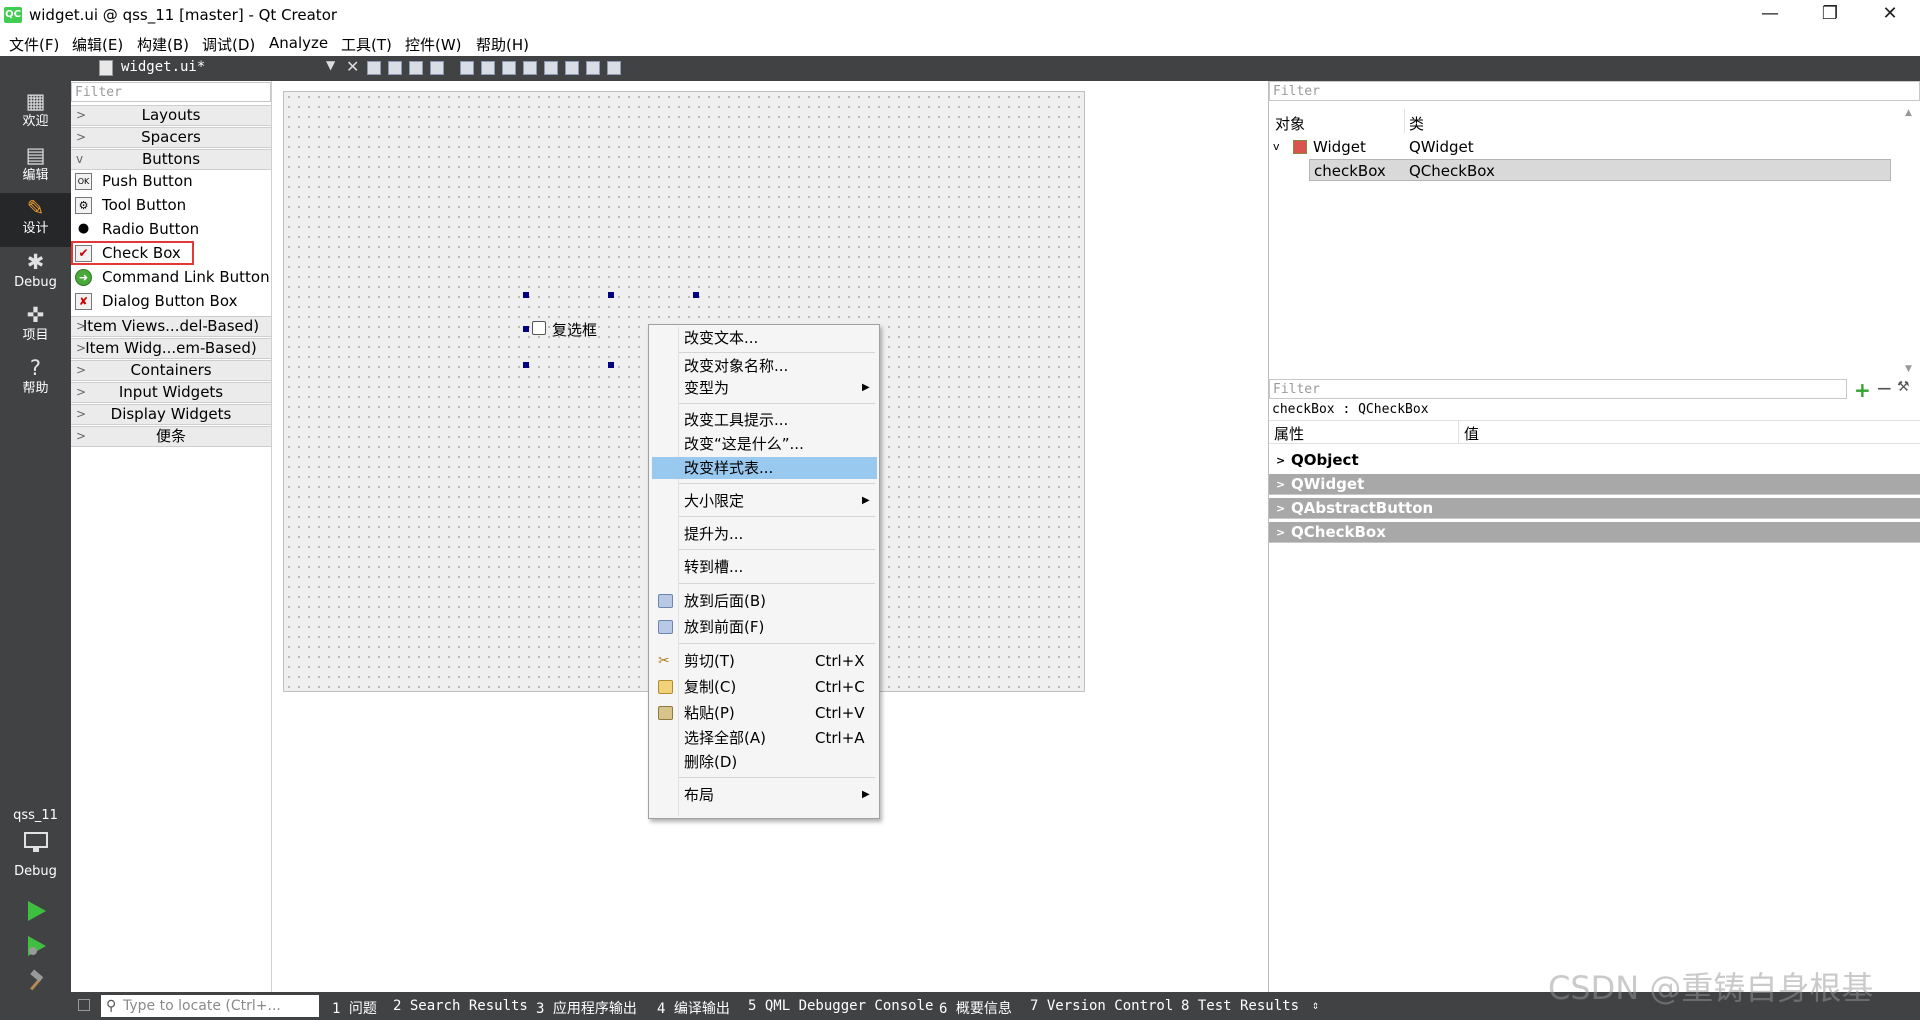 Image resolution: width=1920 pixels, height=1020 pixels. Describe the element at coordinates (171, 159) in the screenshot. I see `category-buttons: v Buttons` at that location.